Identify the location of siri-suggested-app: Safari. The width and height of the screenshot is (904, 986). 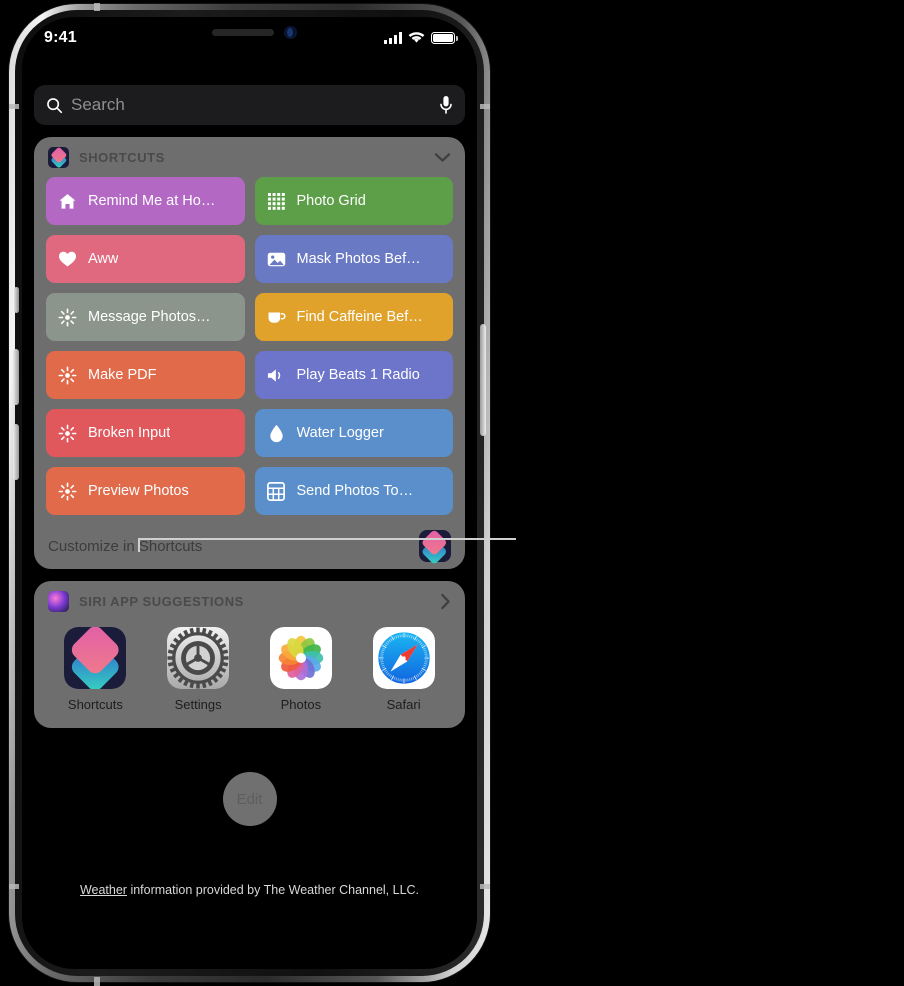
(404, 669).